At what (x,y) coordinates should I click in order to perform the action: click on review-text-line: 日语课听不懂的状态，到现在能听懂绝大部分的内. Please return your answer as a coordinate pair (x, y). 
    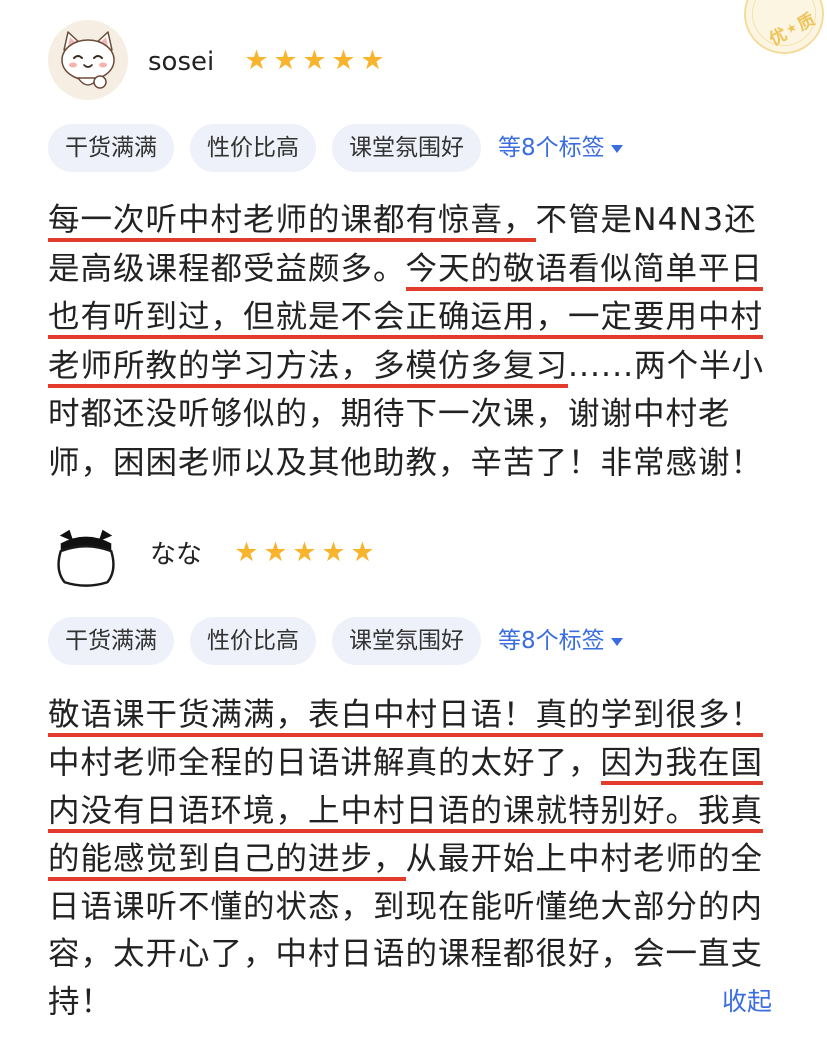
    Looking at the image, I should click on (418, 908).